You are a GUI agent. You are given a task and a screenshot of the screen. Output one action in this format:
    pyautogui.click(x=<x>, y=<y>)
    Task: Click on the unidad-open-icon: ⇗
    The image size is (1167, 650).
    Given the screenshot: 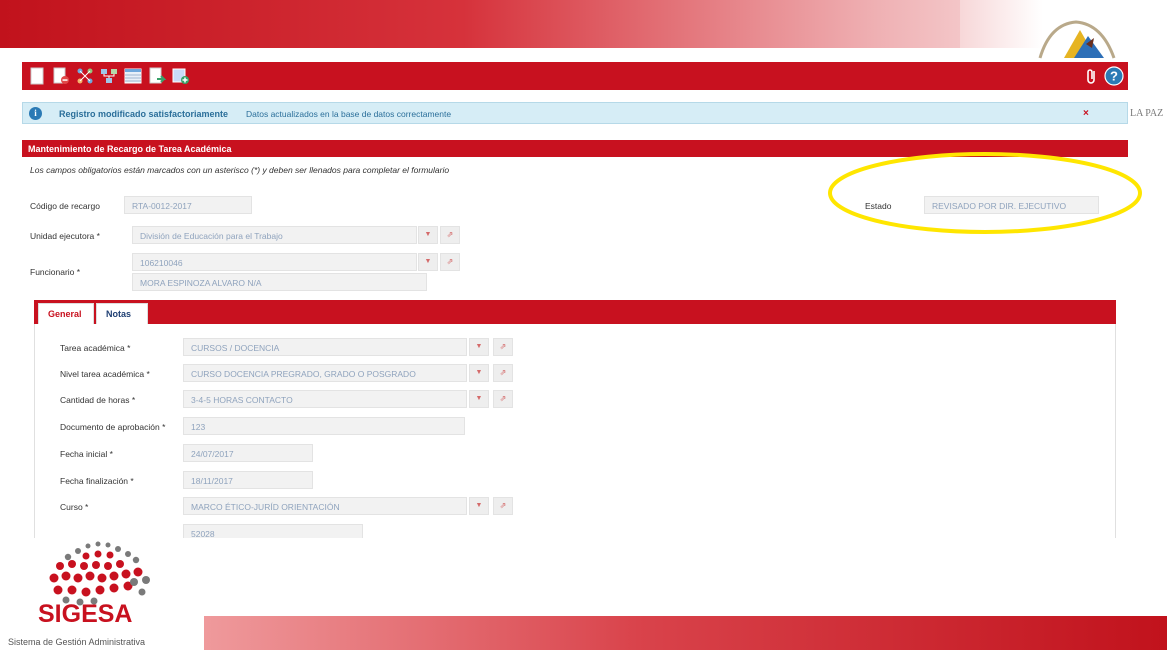 What is the action you would take?
    pyautogui.click(x=450, y=235)
    